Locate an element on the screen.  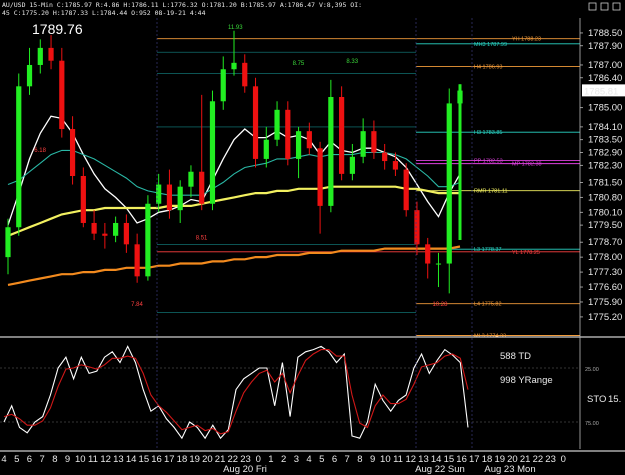
price-tick-label: 1780.10 is located at coordinates (605, 212).